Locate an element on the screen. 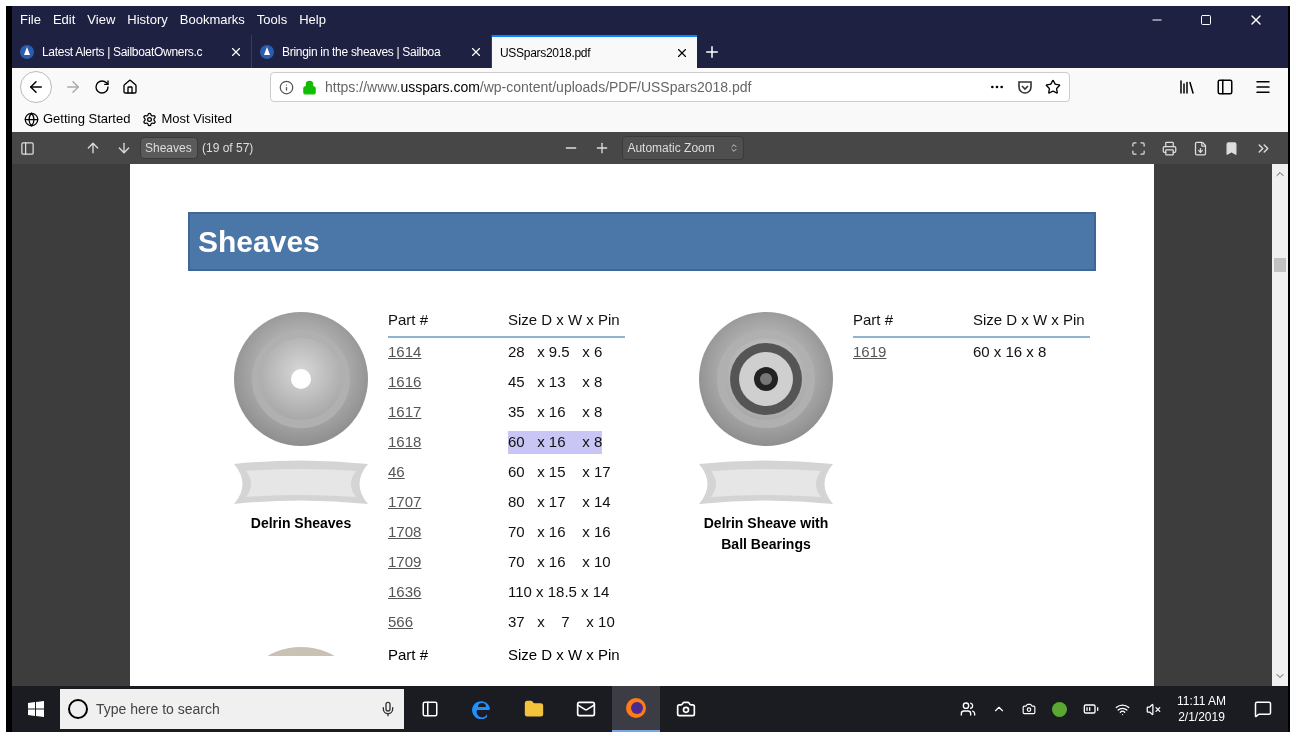 This screenshot has width=1300, height=736. part-number-link: 46 is located at coordinates (448, 472).